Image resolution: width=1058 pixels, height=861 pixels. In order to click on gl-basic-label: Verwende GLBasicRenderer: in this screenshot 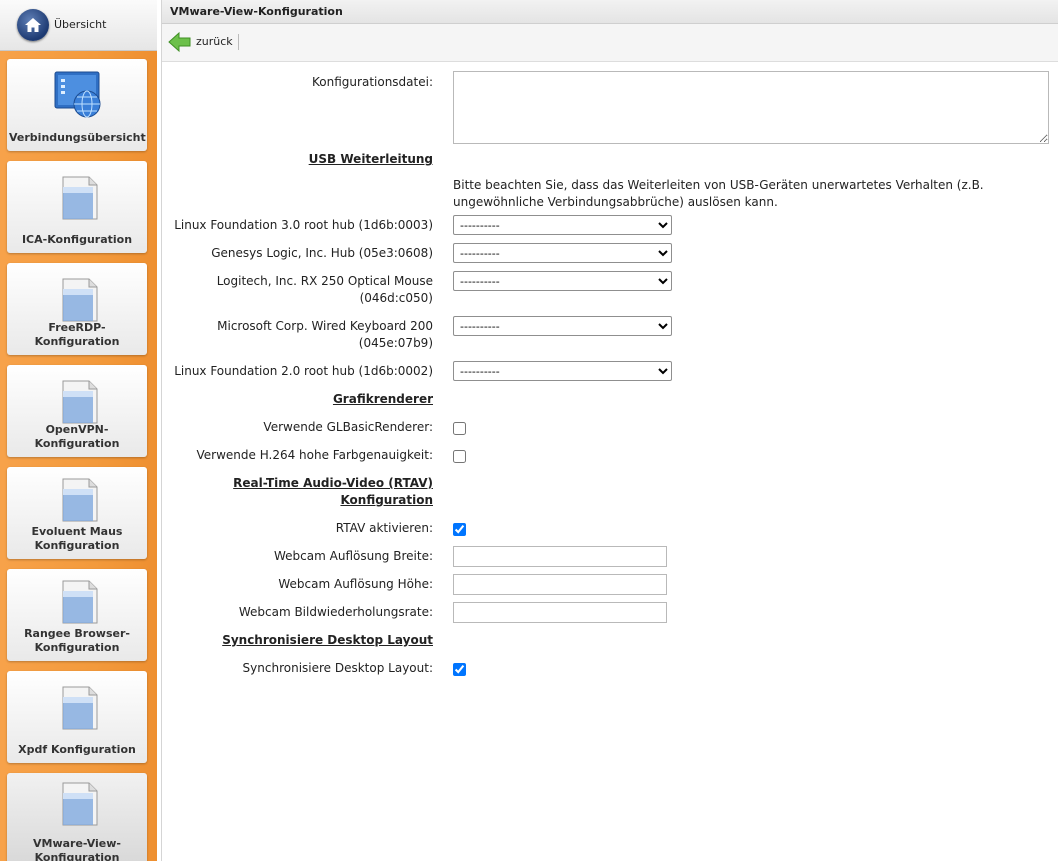, I will do `click(348, 427)`.